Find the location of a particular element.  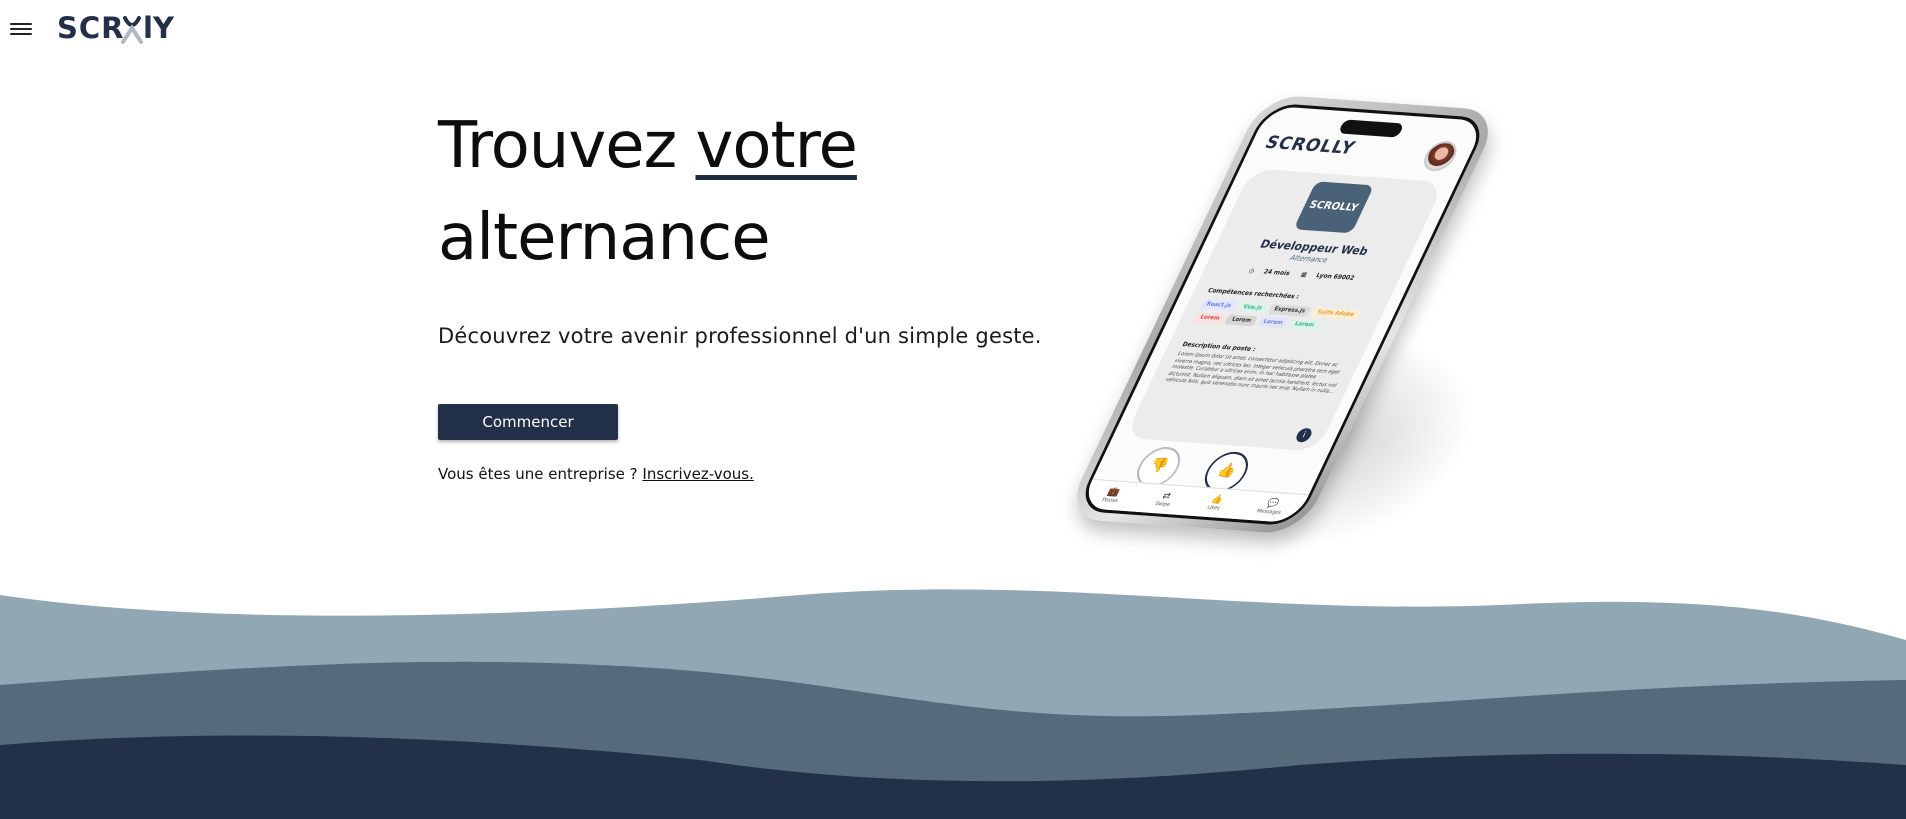

skills-heading: Compétences recherchées : is located at coordinates (1253, 294).